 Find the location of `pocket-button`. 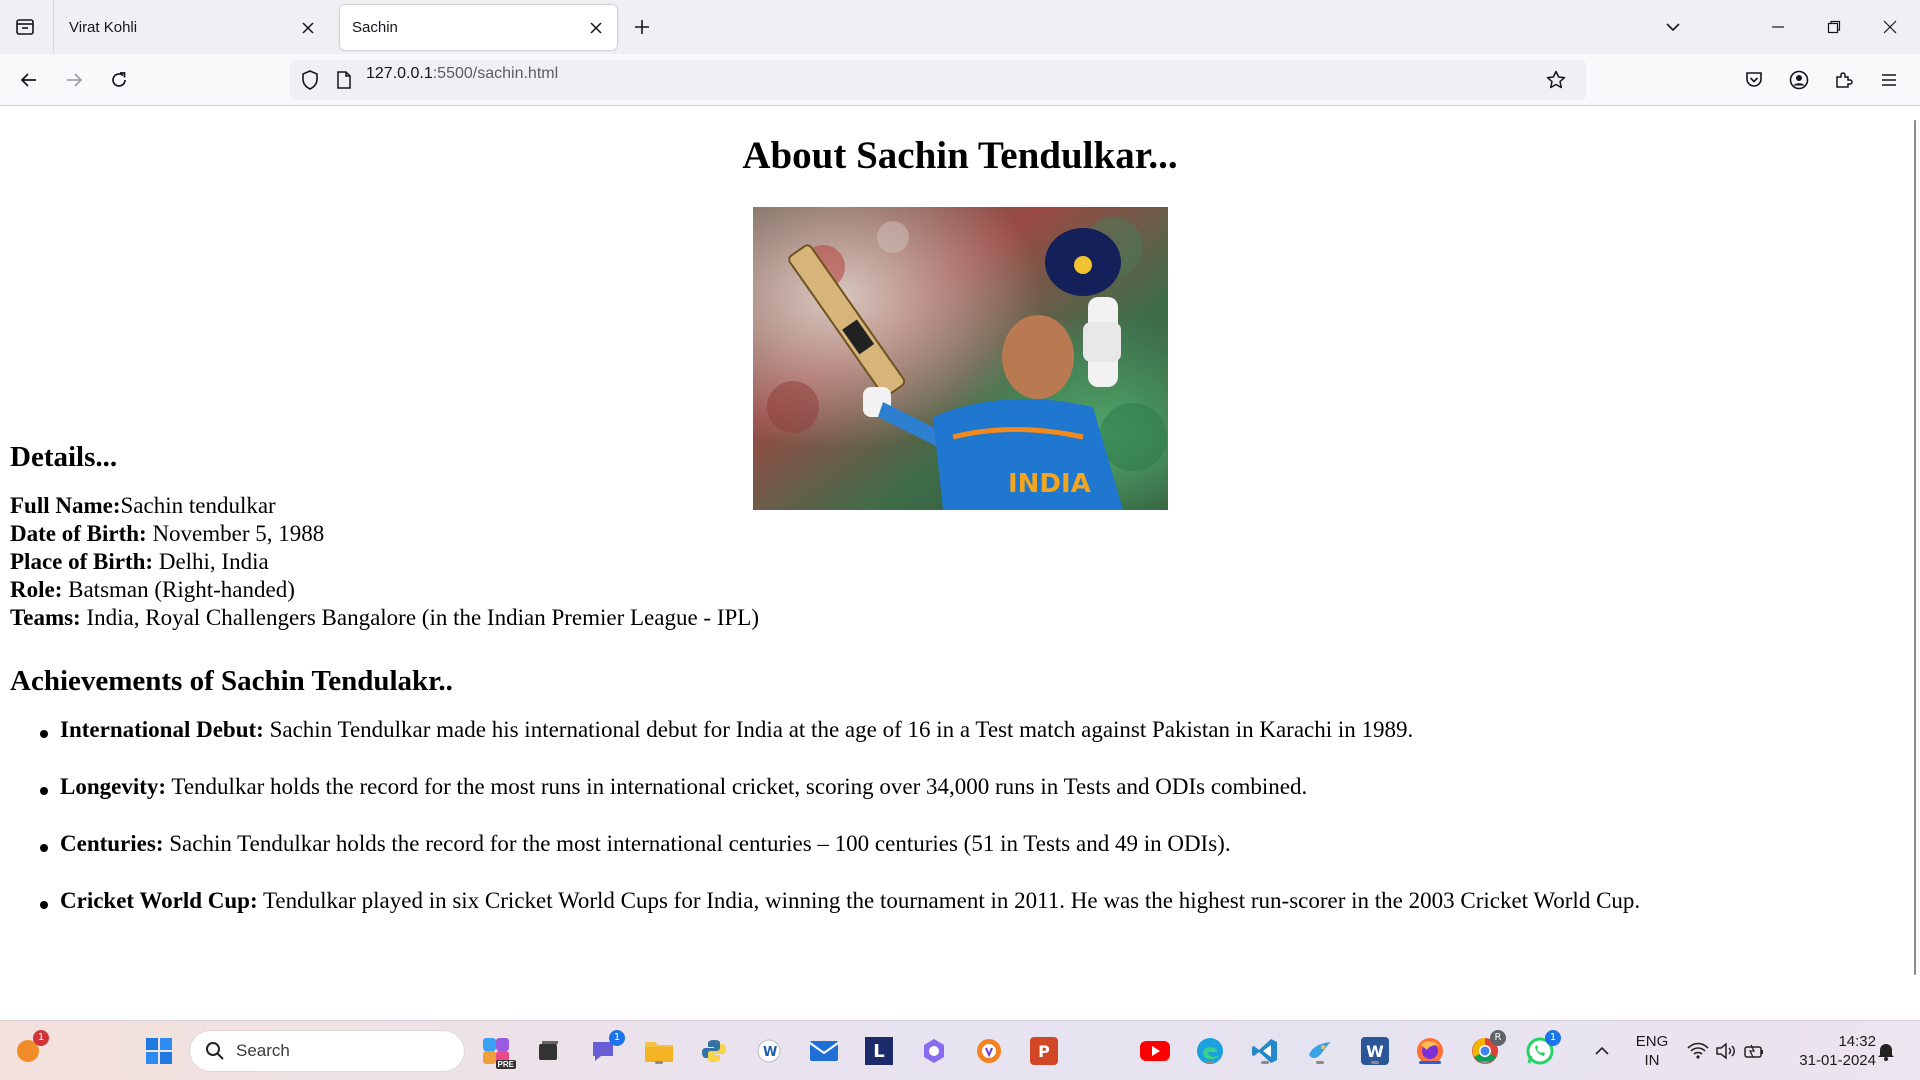

pocket-button is located at coordinates (1754, 80).